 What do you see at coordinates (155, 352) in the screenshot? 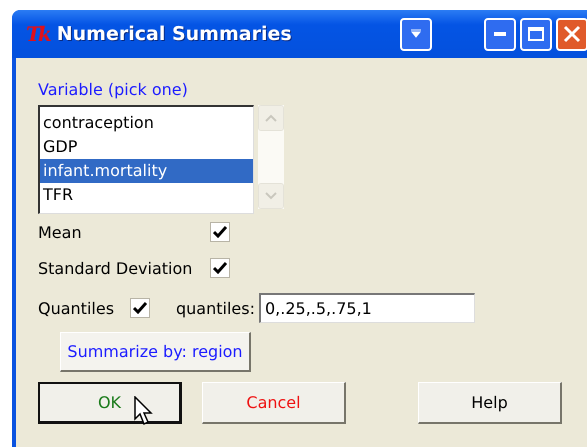
I see `summarize-button: Summarize by: region` at bounding box center [155, 352].